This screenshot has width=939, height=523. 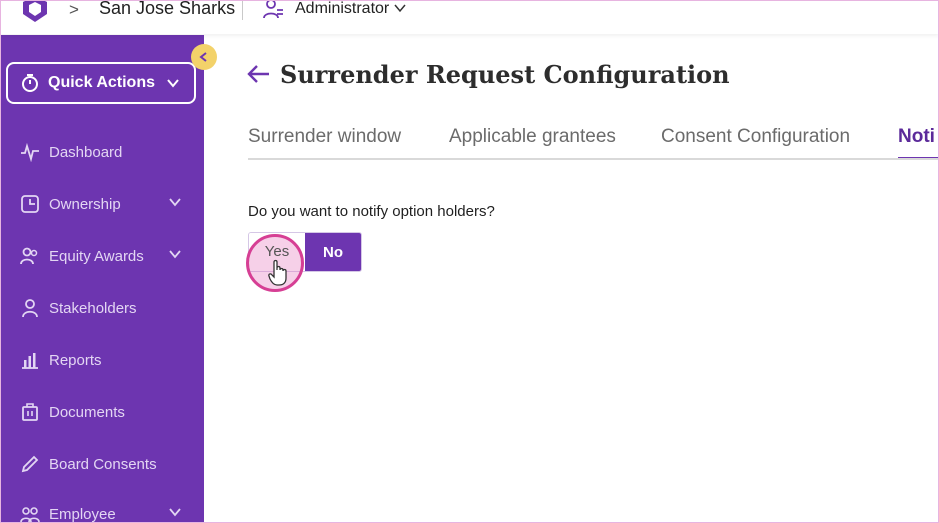 What do you see at coordinates (342, 9) in the screenshot?
I see `role-selector: Administrator` at bounding box center [342, 9].